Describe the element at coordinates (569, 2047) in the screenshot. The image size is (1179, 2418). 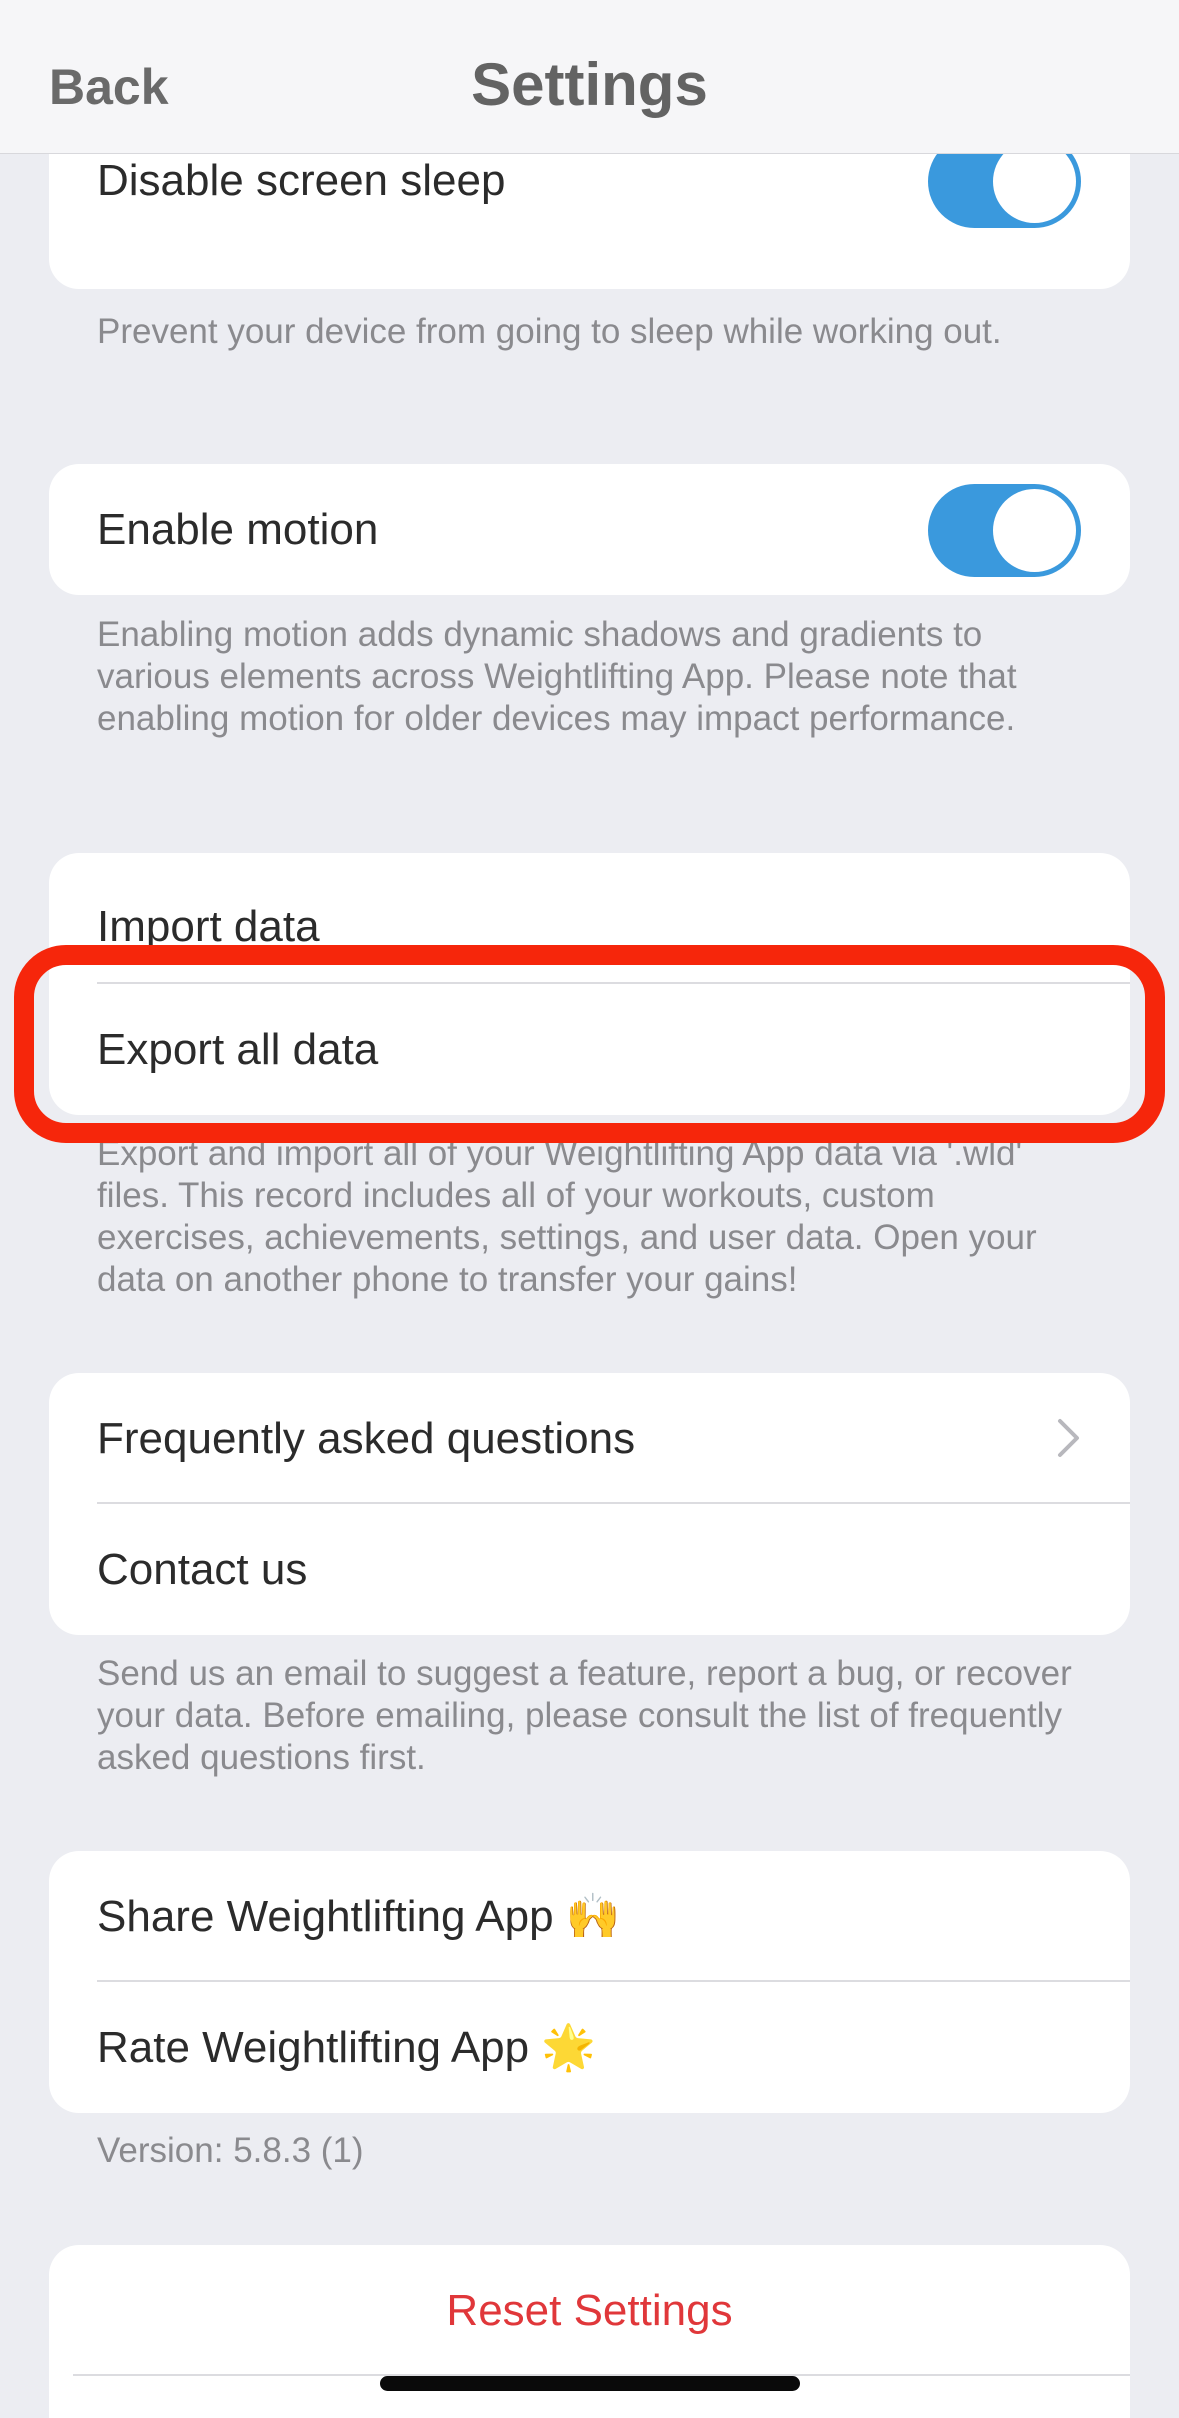
I see `star-icon: 🌟` at that location.